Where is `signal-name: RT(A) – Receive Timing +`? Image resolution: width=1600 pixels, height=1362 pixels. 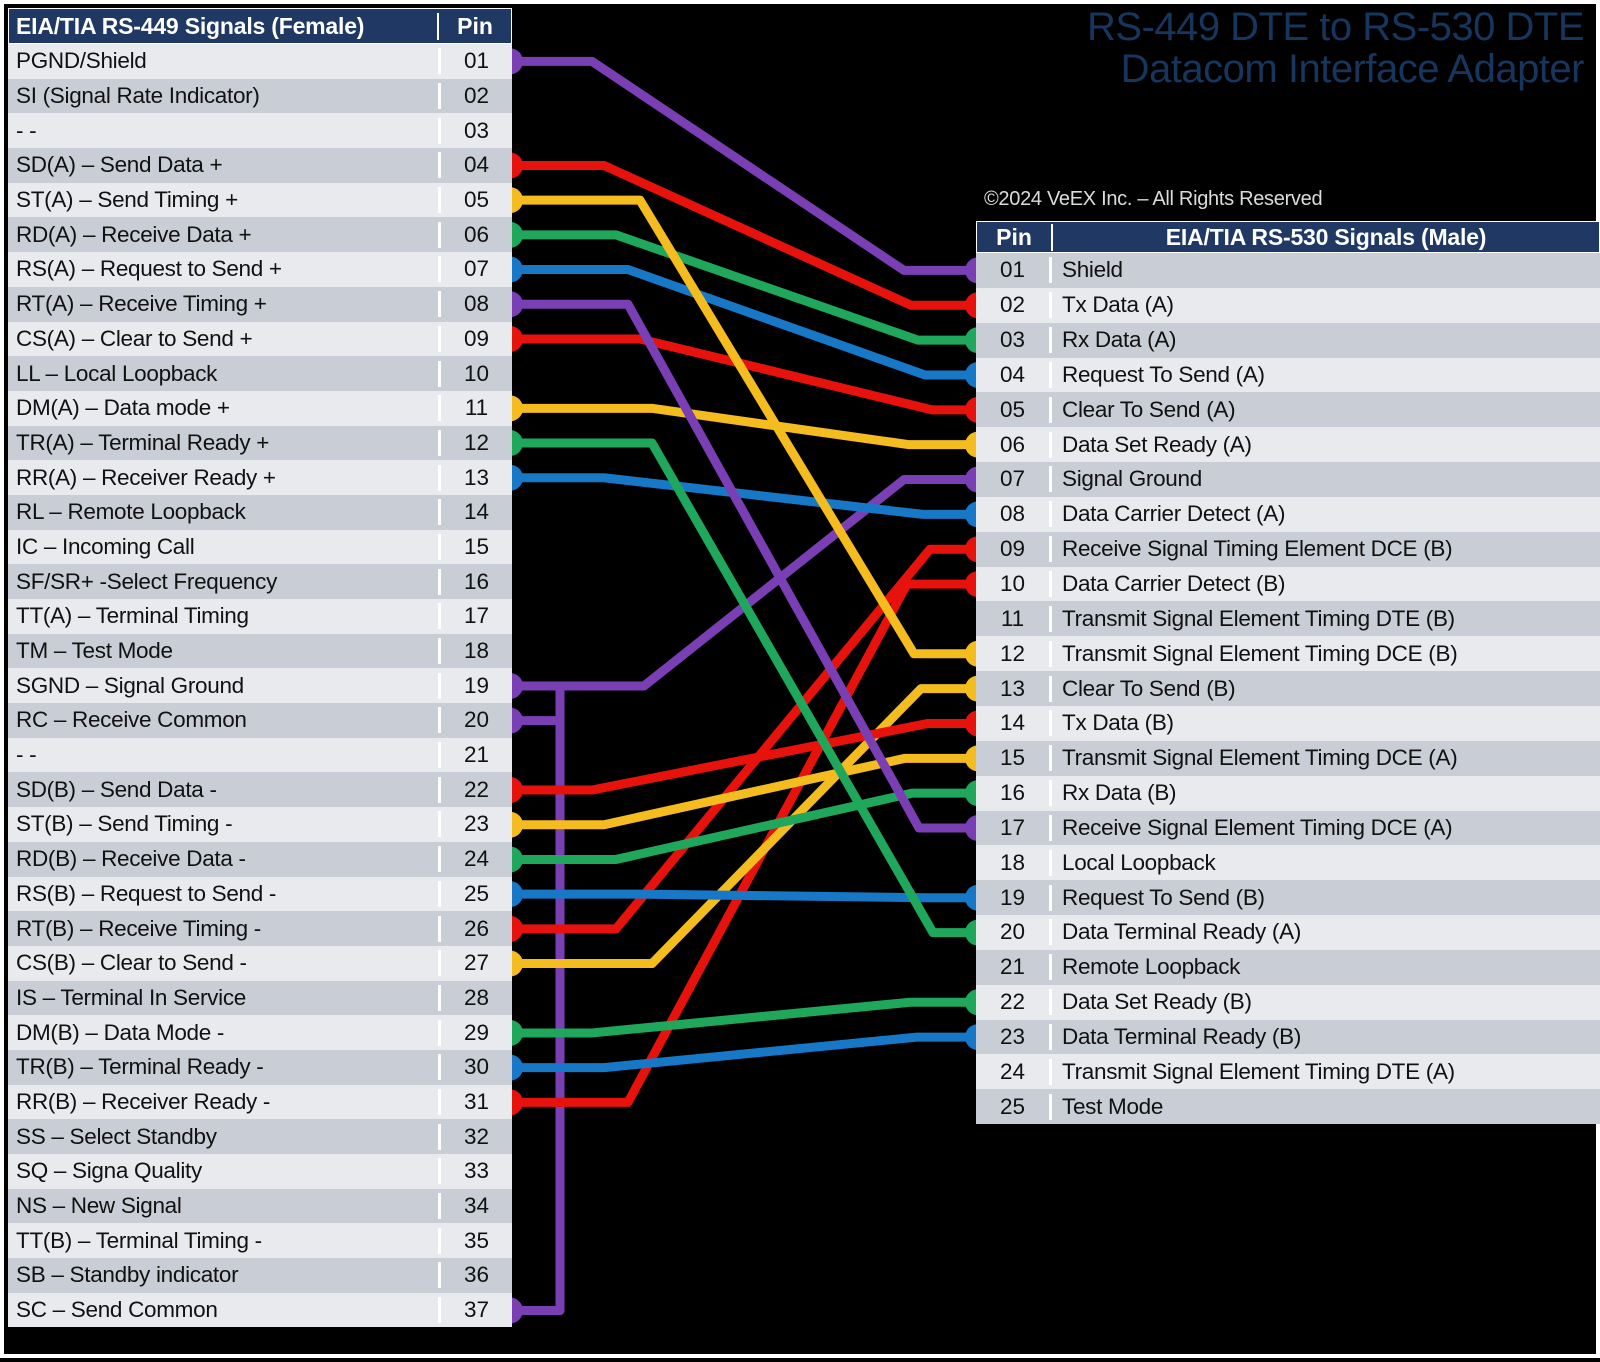
signal-name: RT(A) – Receive Timing + is located at coordinates (141, 304).